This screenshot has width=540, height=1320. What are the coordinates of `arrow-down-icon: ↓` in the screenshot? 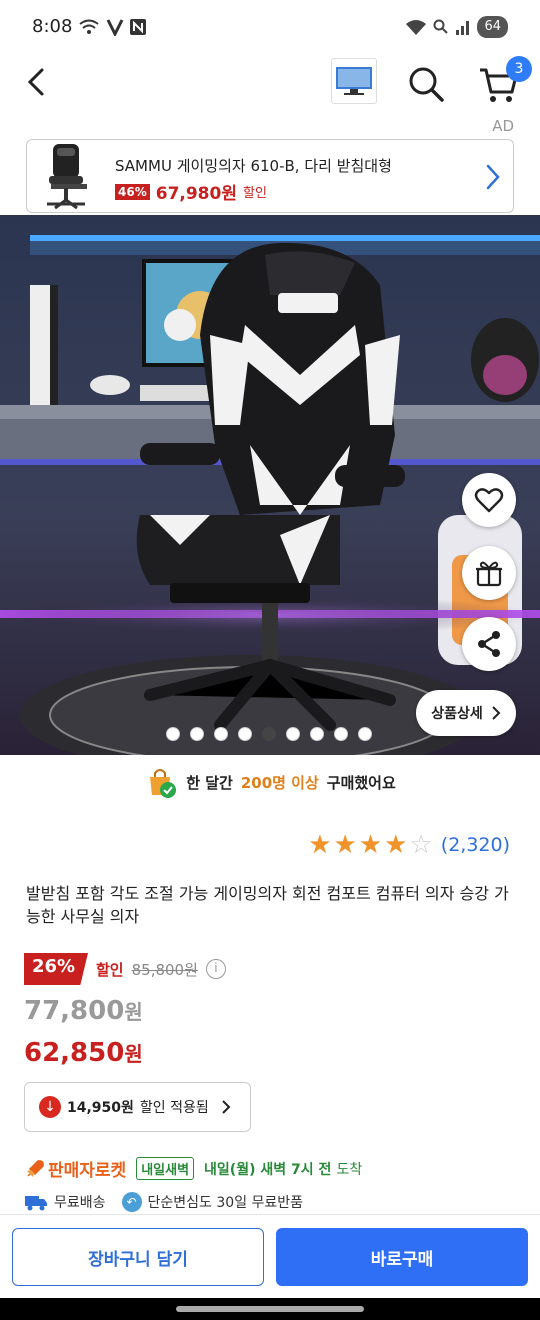 It's located at (50, 1107).